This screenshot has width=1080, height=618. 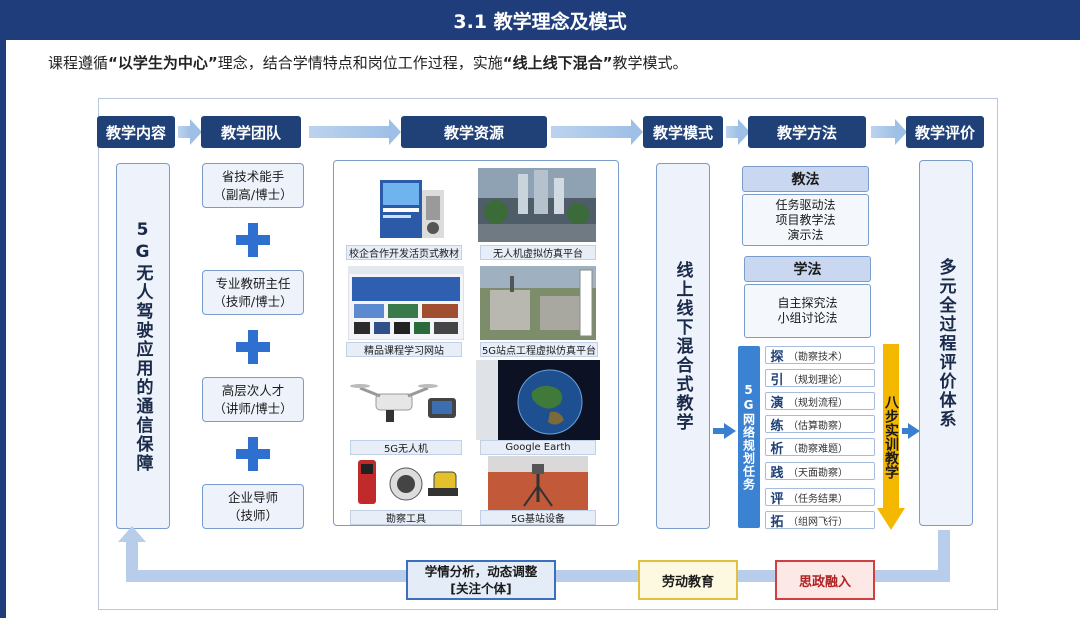 What do you see at coordinates (253, 194) in the screenshot?
I see `team-member-rank: （副高/博士）` at bounding box center [253, 194].